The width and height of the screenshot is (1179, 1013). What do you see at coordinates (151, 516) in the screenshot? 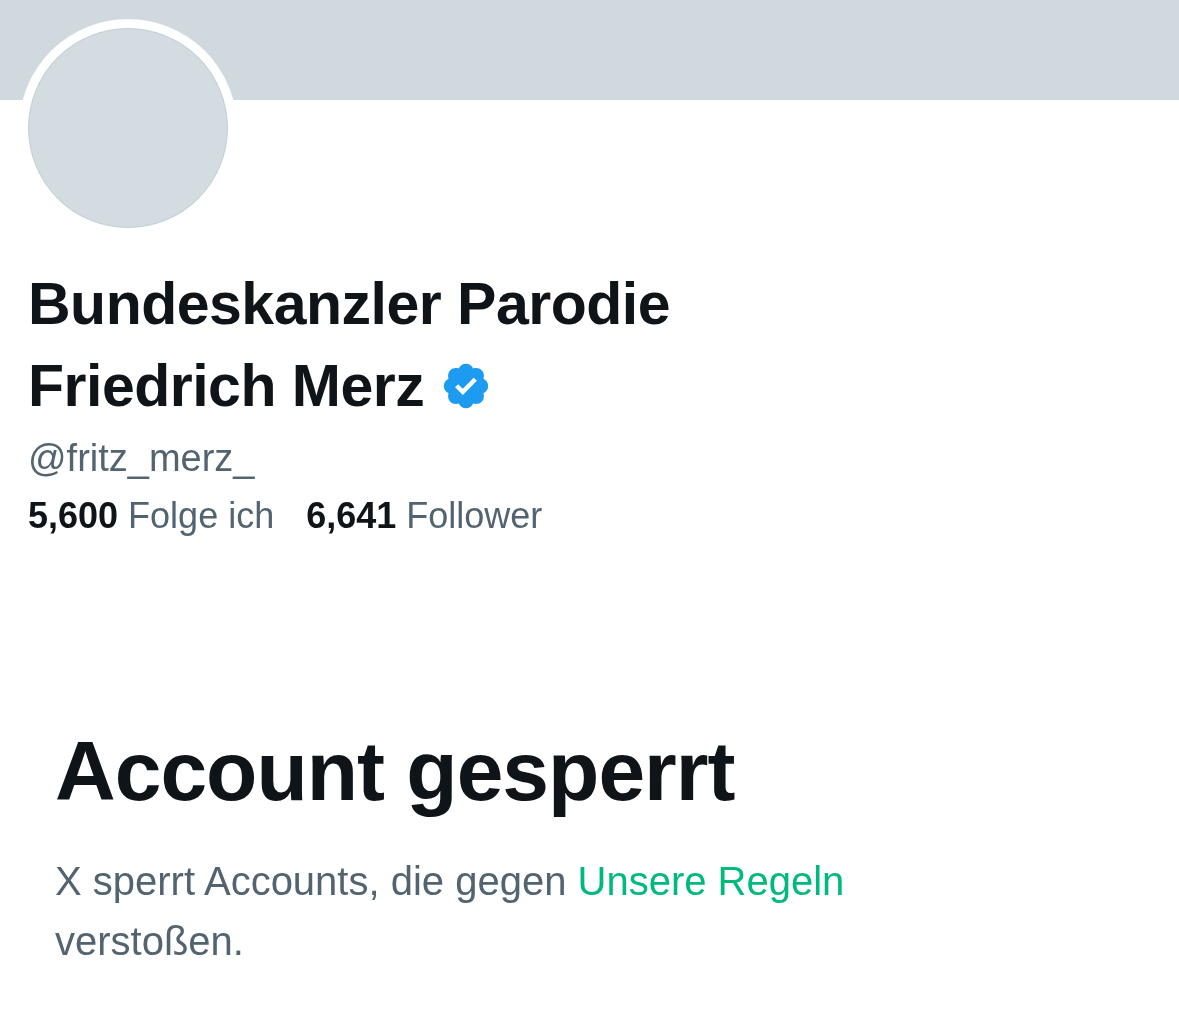
I see `follow-stat-link: 5,600 Folge ich` at bounding box center [151, 516].